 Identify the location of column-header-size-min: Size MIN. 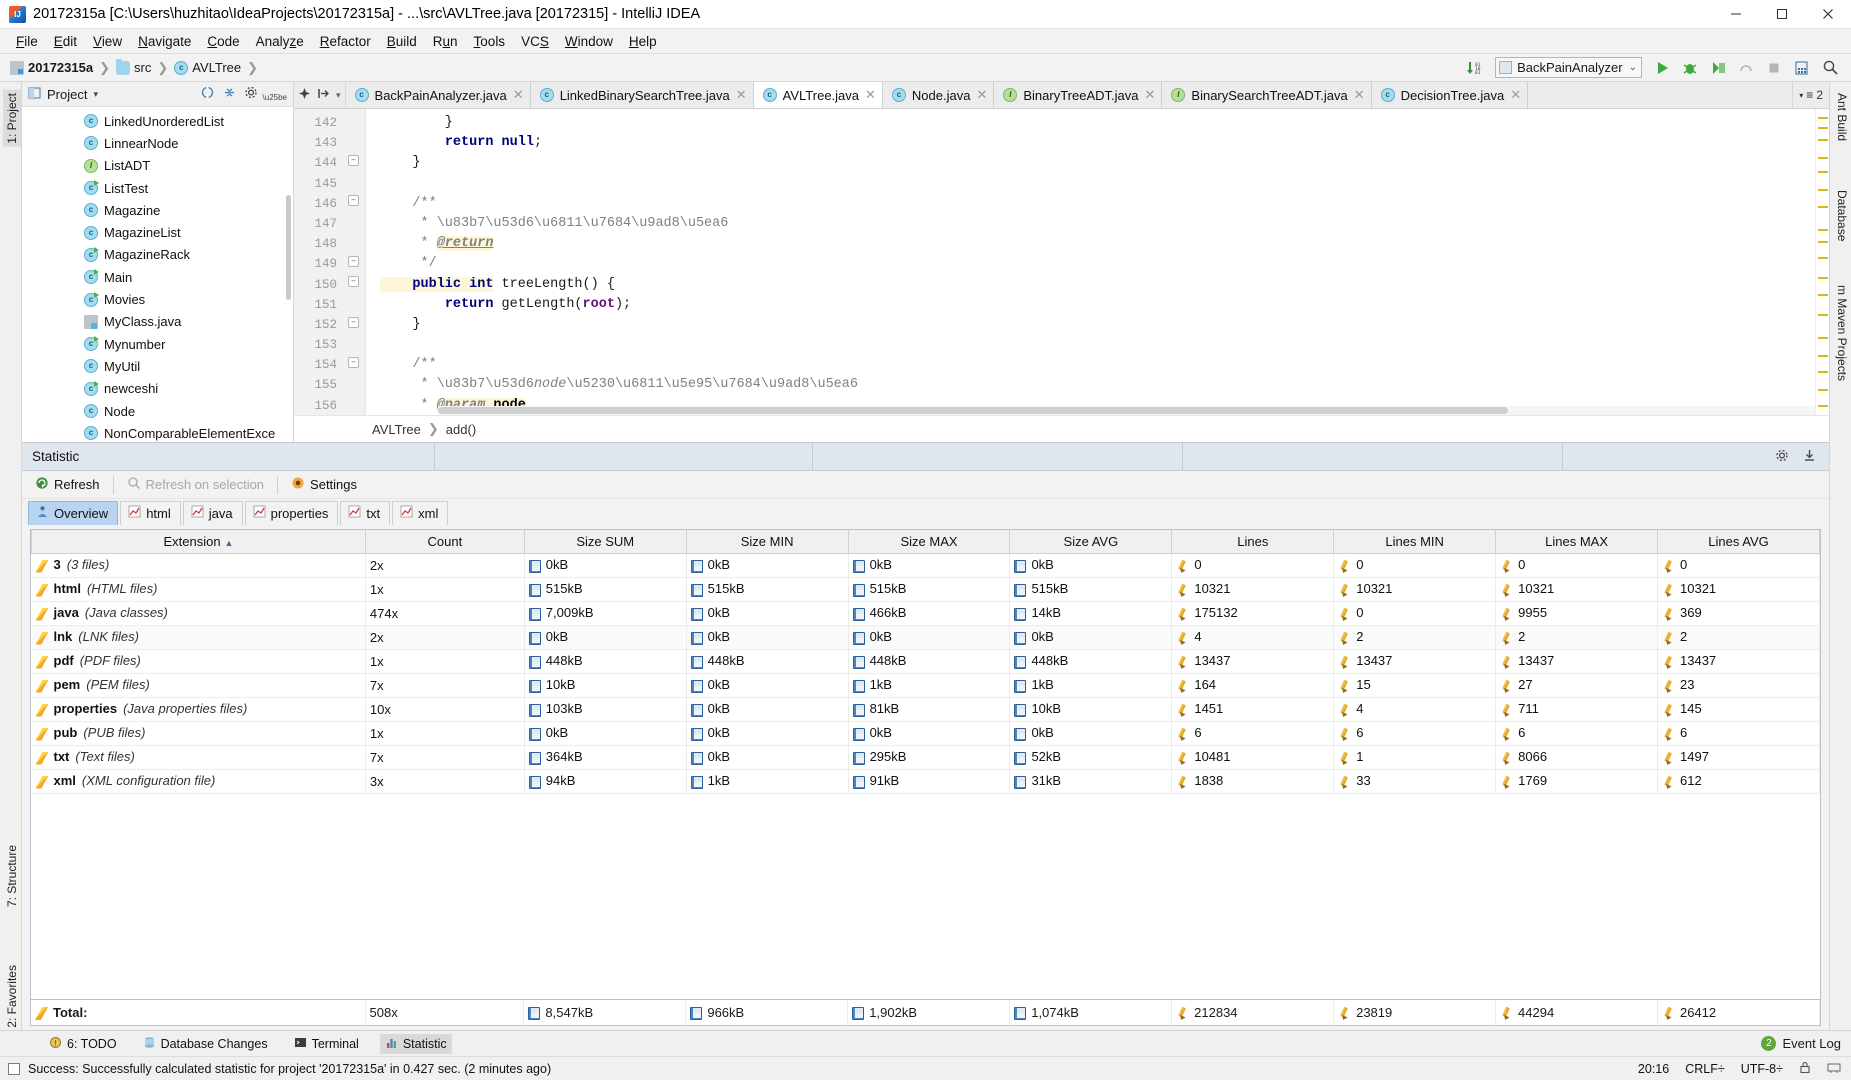
(767, 542).